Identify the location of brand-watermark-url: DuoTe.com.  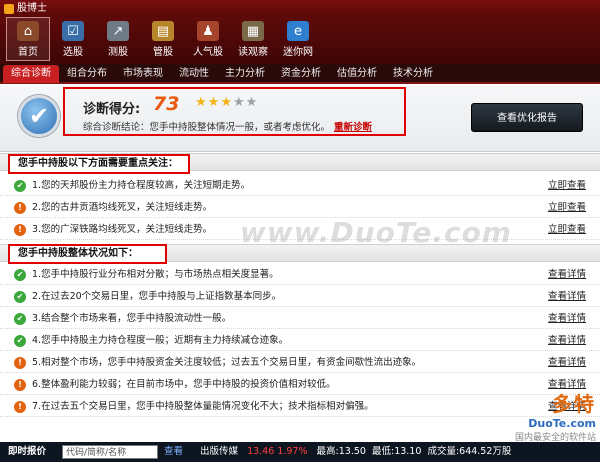
(562, 423).